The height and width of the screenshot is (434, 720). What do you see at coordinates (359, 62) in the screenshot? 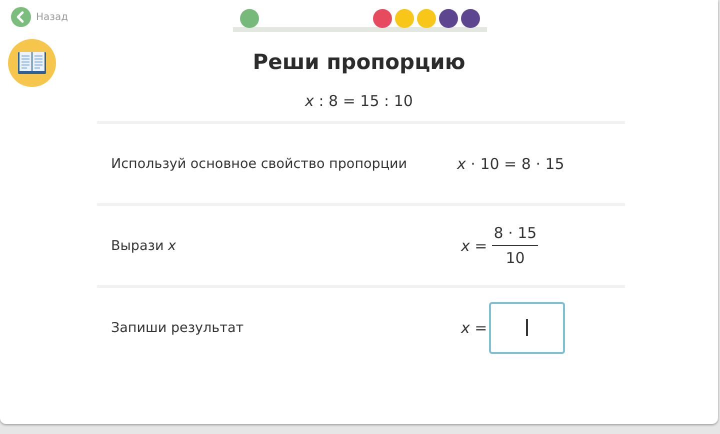
I see `task-title: Реши пропорцию` at bounding box center [359, 62].